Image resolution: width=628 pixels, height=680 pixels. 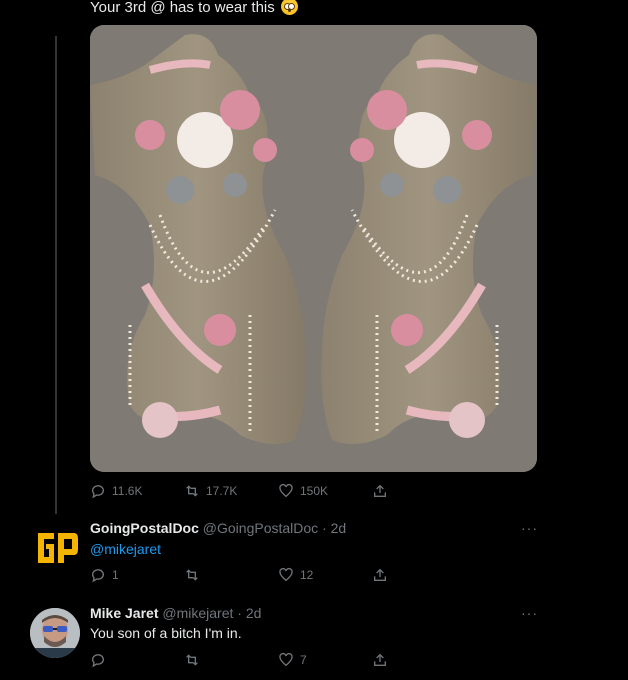 I want to click on like-button: 7, so click(x=292, y=660).